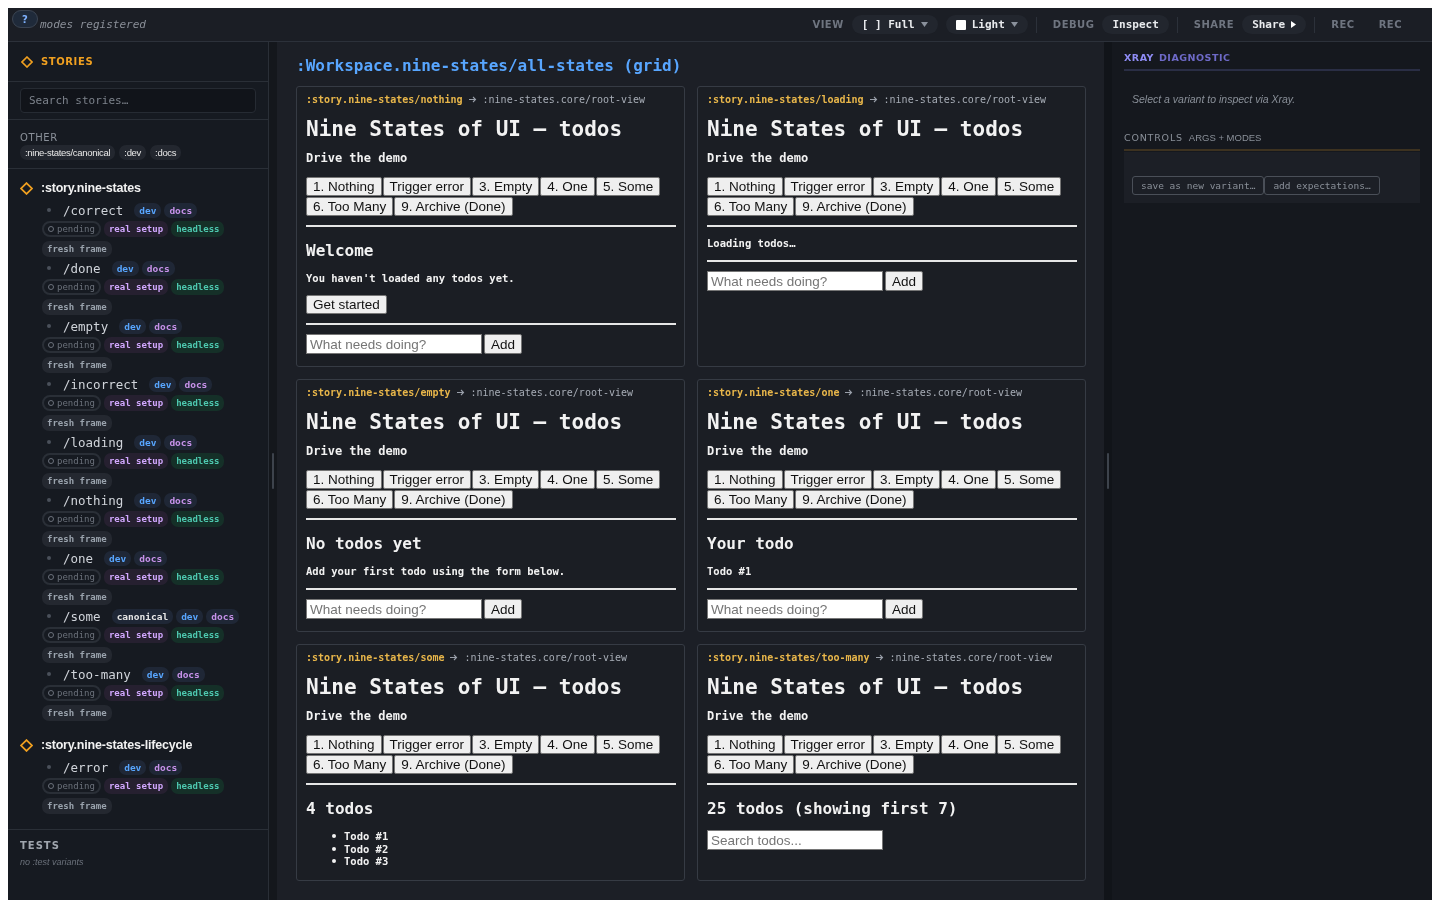 The height and width of the screenshot is (900, 1440). What do you see at coordinates (82, 268) in the screenshot?
I see `variant-link: /done` at bounding box center [82, 268].